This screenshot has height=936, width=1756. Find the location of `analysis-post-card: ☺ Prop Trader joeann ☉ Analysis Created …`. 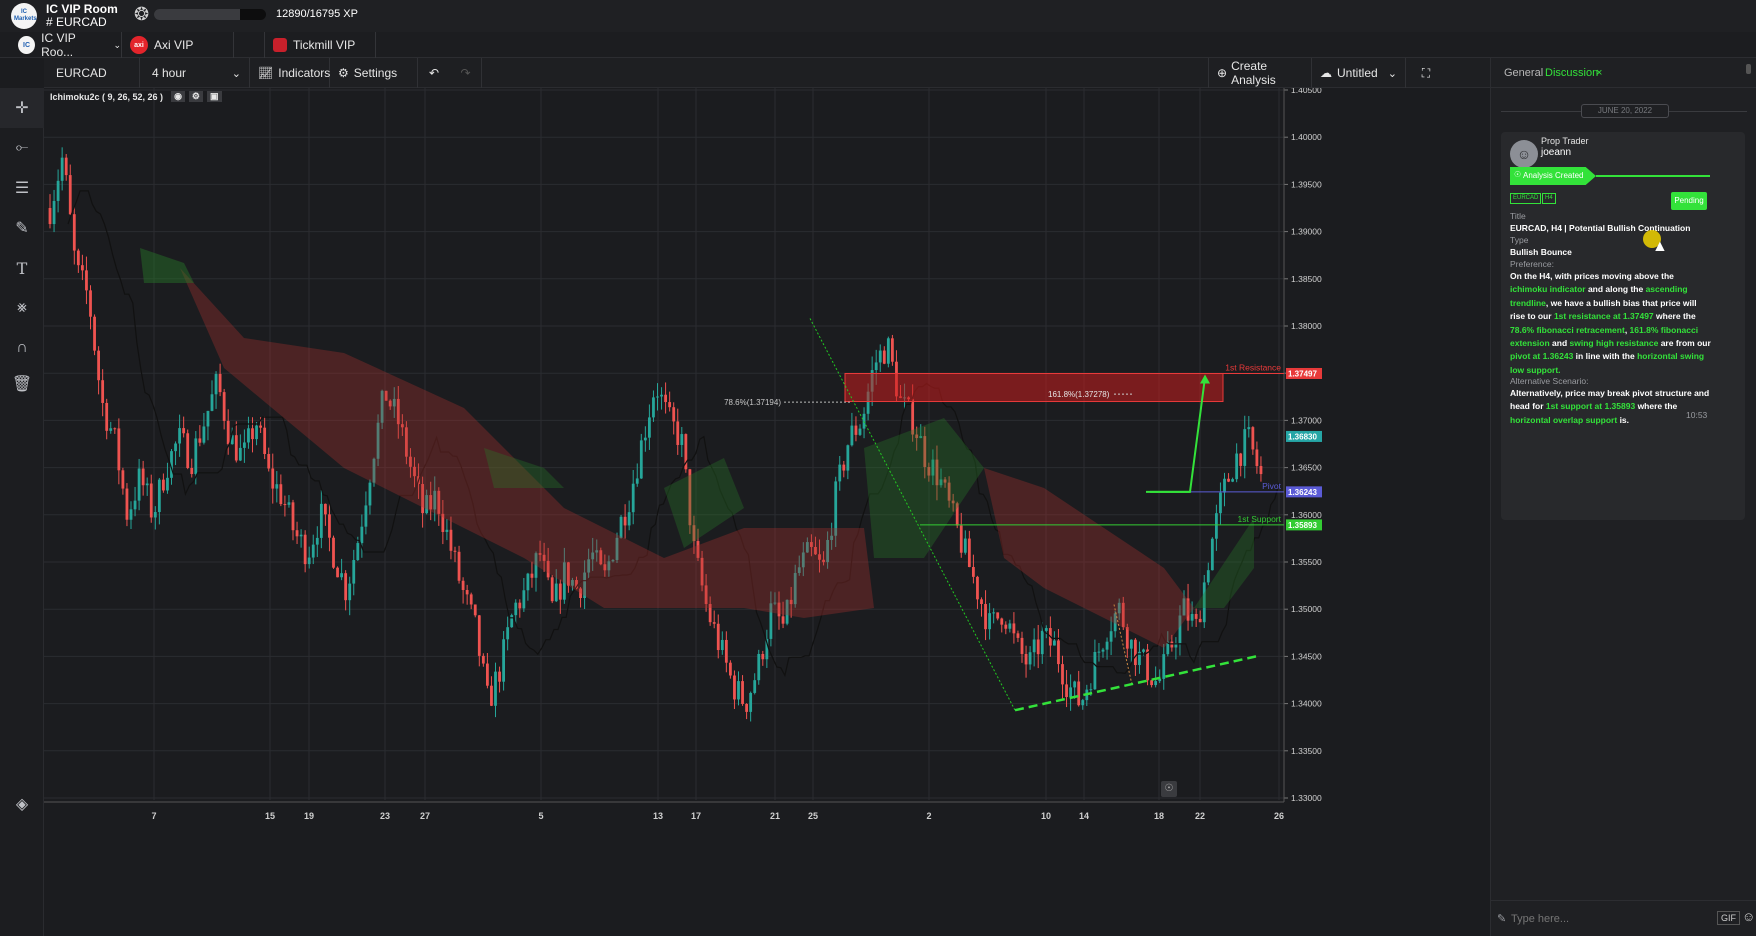

analysis-post-card: ☺ Prop Trader joeann ☉ Analysis Created … is located at coordinates (1623, 326).